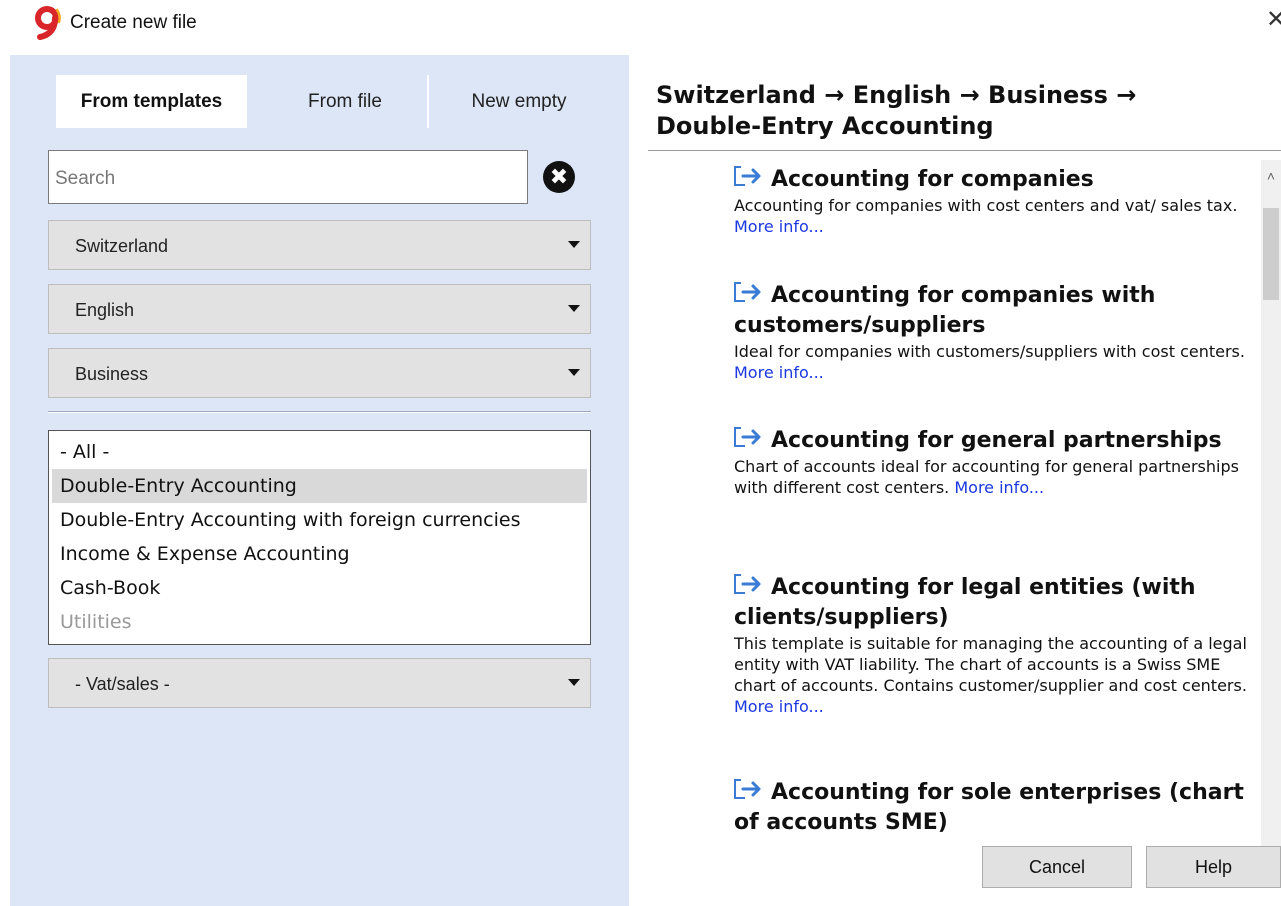 Image resolution: width=1281 pixels, height=906 pixels. What do you see at coordinates (96, 622) in the screenshot?
I see `list-item: Utilities` at bounding box center [96, 622].